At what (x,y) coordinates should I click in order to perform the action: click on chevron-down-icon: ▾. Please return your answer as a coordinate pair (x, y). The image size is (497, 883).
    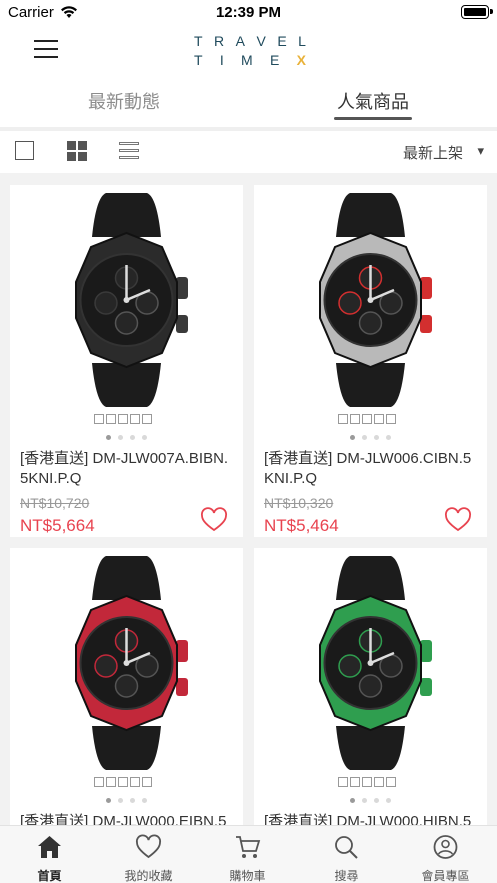
    Looking at the image, I should click on (480, 151).